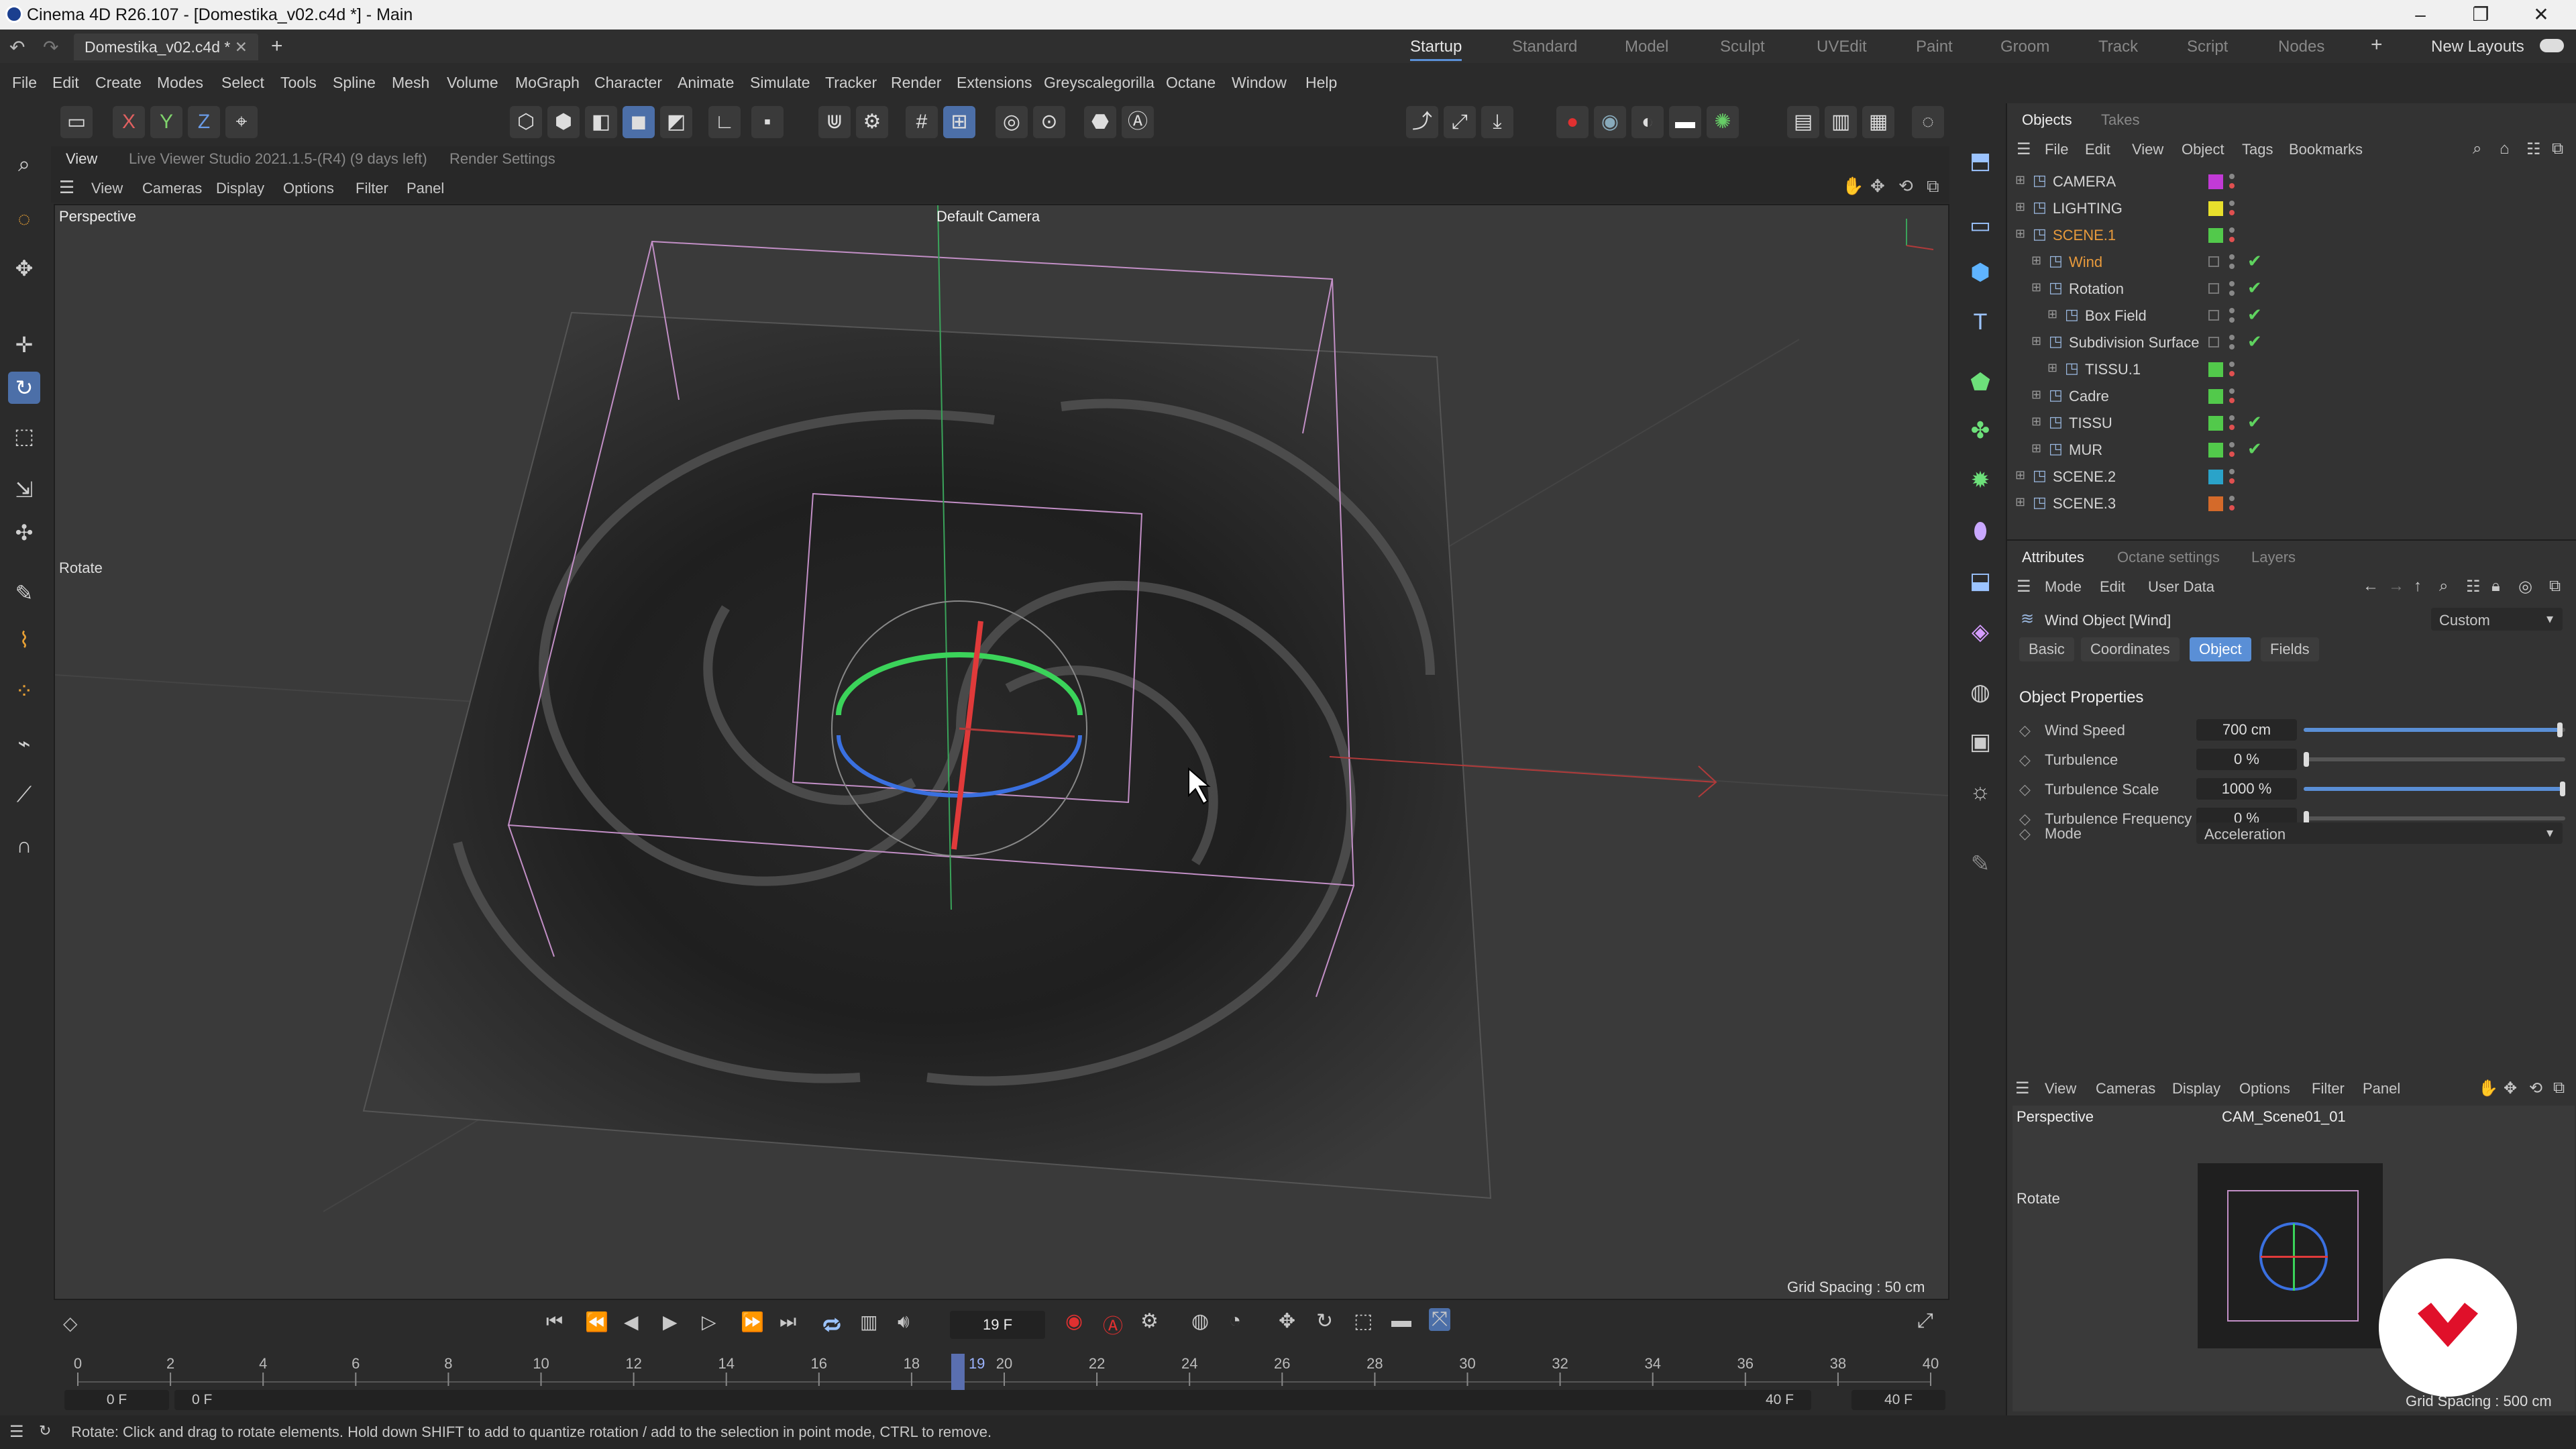 Image resolution: width=2576 pixels, height=1449 pixels. I want to click on key-rotation-icon: ↻, so click(1324, 1321).